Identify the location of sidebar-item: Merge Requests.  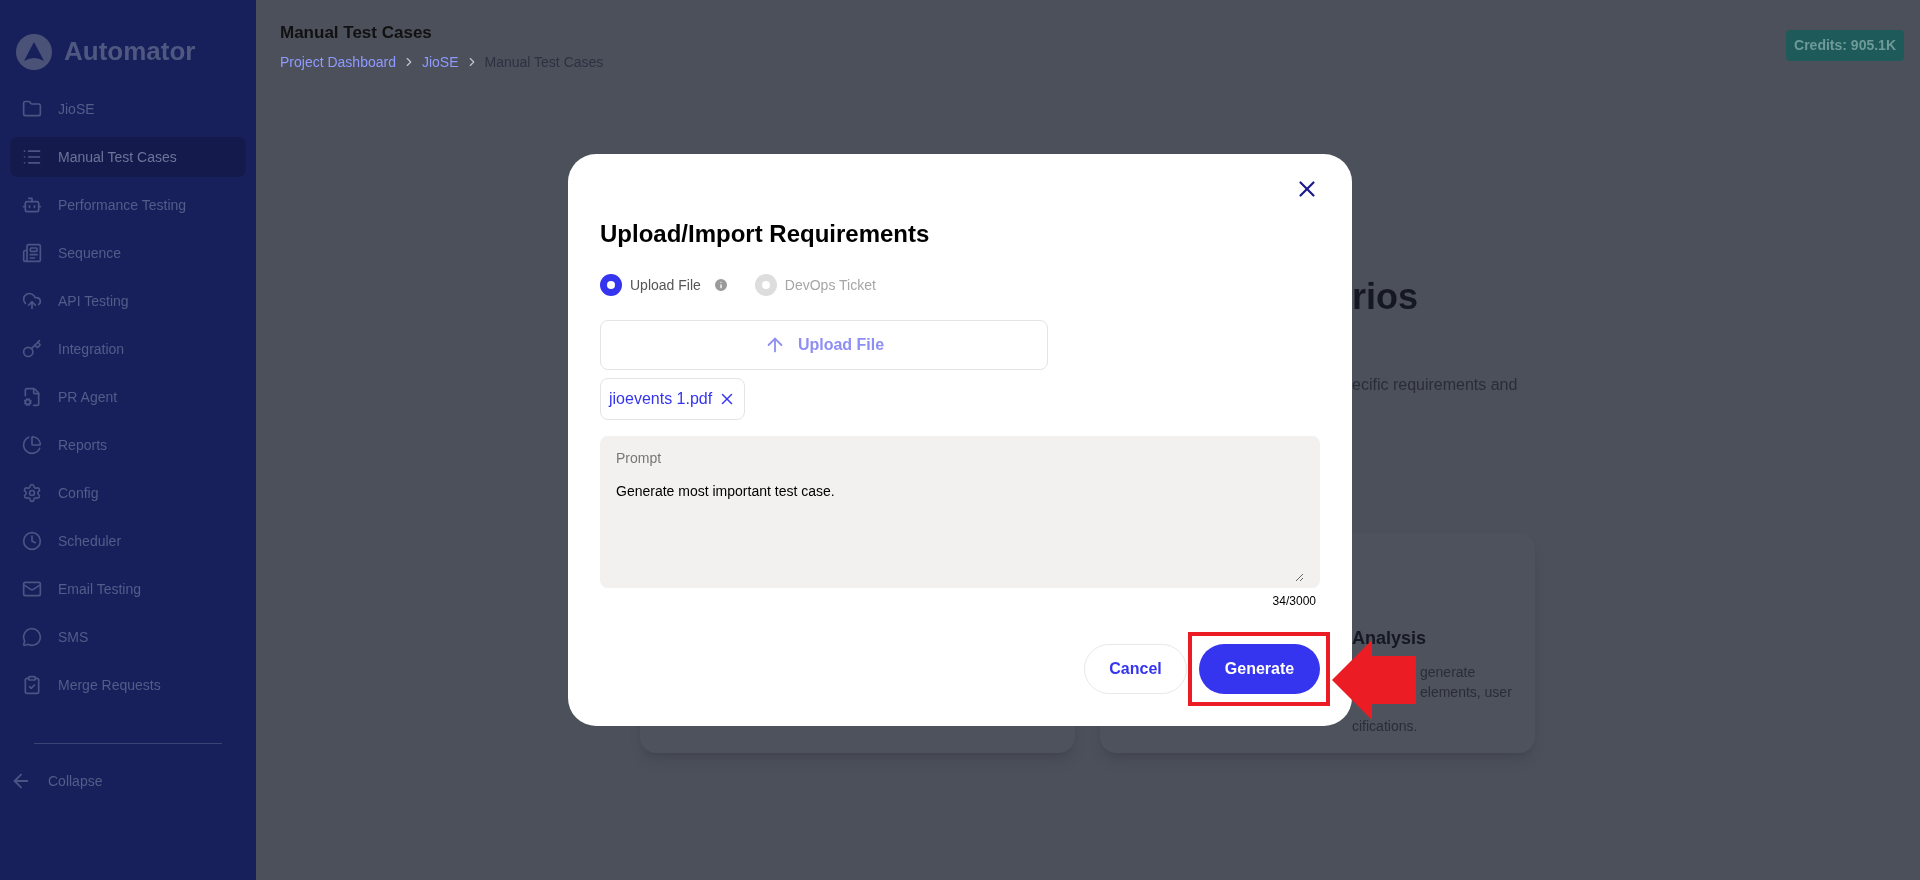
(128, 685).